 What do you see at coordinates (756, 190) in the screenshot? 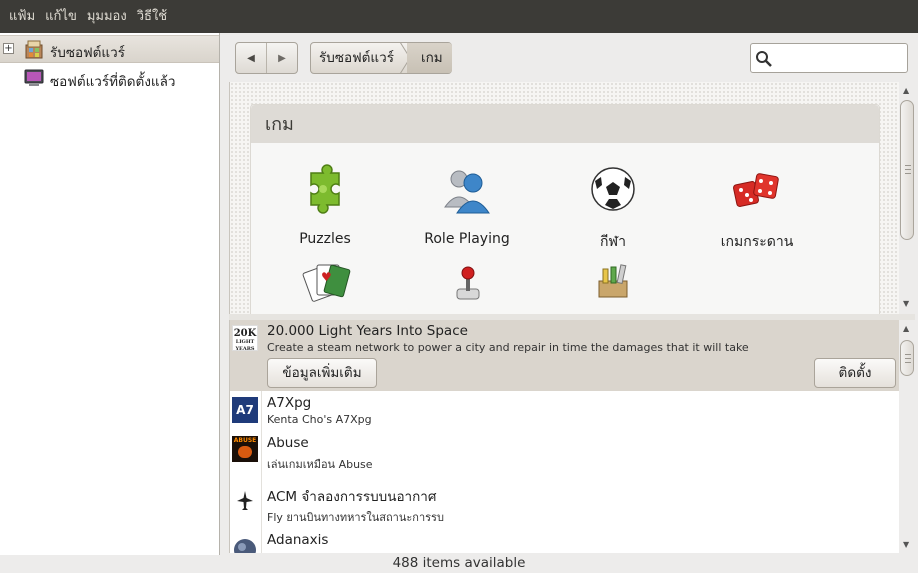
I see `dice-icon` at bounding box center [756, 190].